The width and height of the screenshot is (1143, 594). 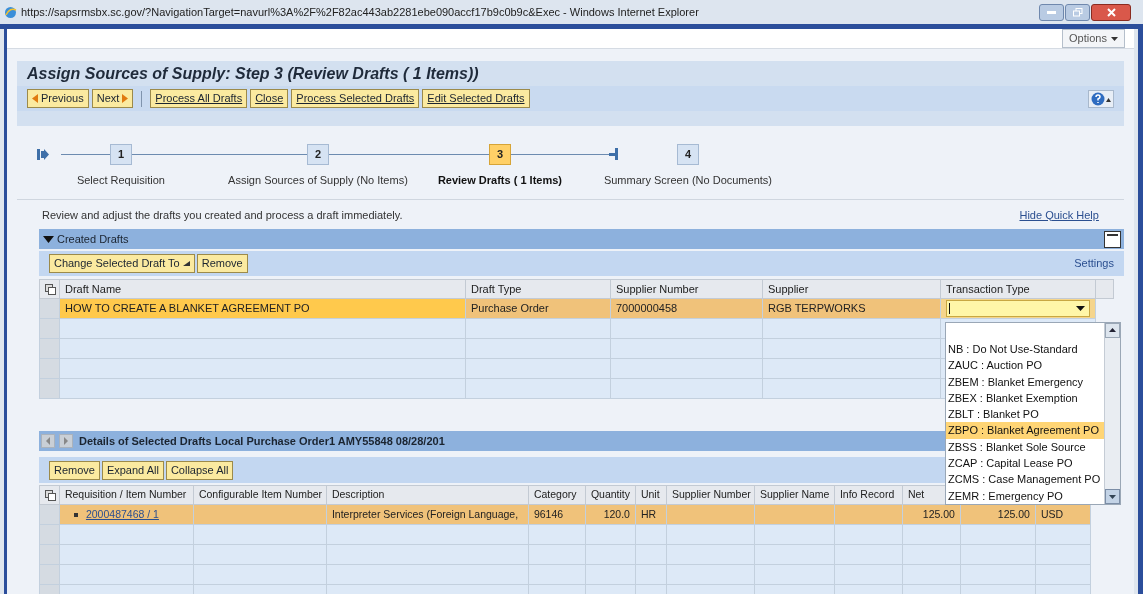 What do you see at coordinates (613, 154) in the screenshot?
I see `roadmap-end-icon` at bounding box center [613, 154].